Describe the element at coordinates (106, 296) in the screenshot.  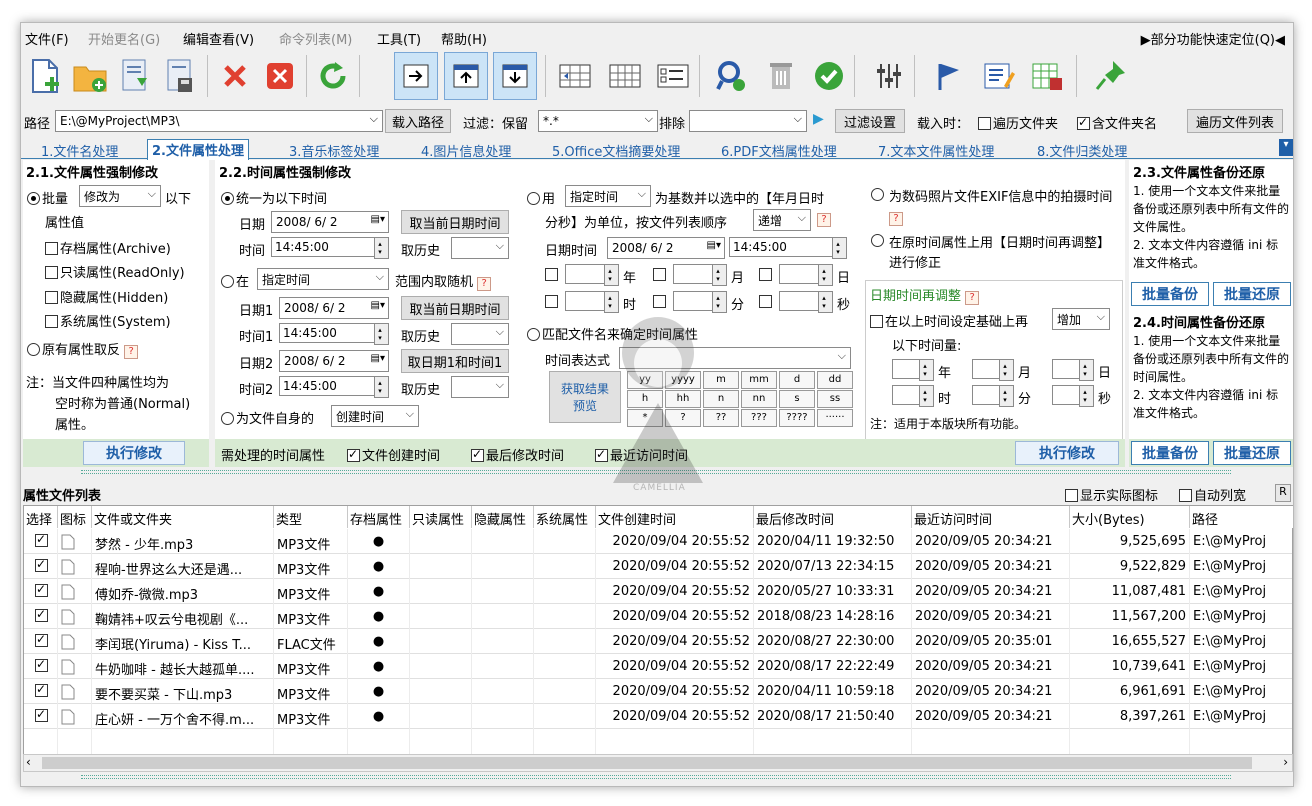
I see `hidden-checkbox: 隐藏属性(Hidden)` at that location.